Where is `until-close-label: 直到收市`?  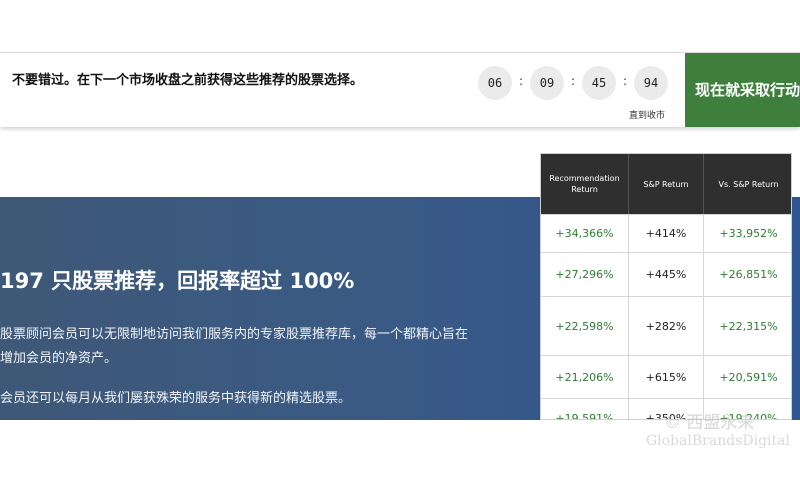 until-close-label: 直到收市 is located at coordinates (647, 116).